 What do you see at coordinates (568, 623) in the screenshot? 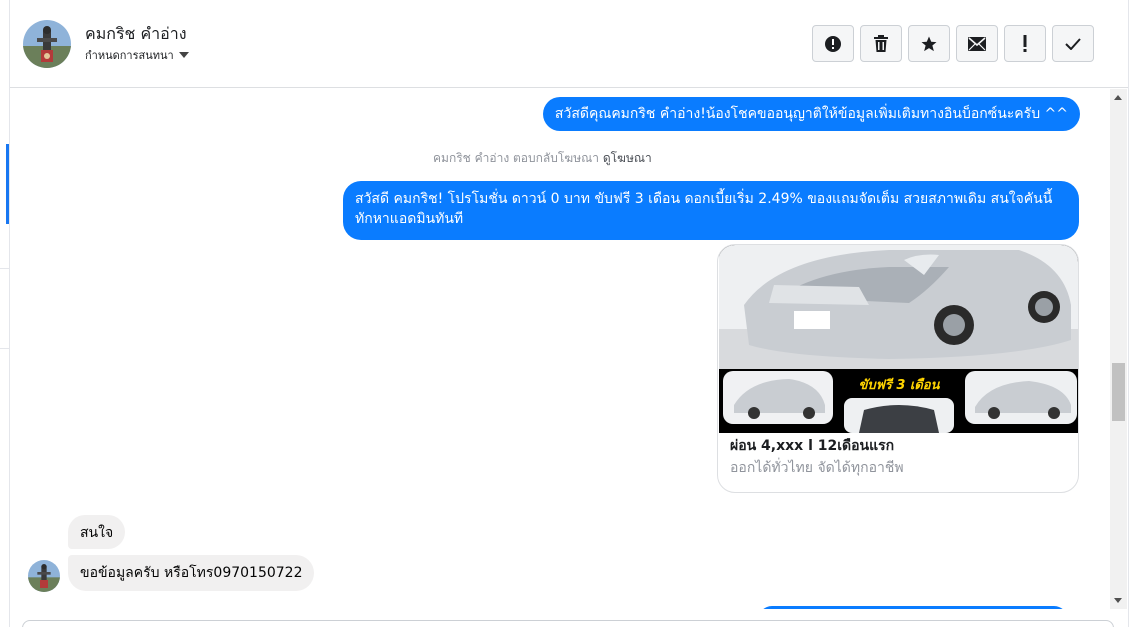
I see `message-composer` at bounding box center [568, 623].